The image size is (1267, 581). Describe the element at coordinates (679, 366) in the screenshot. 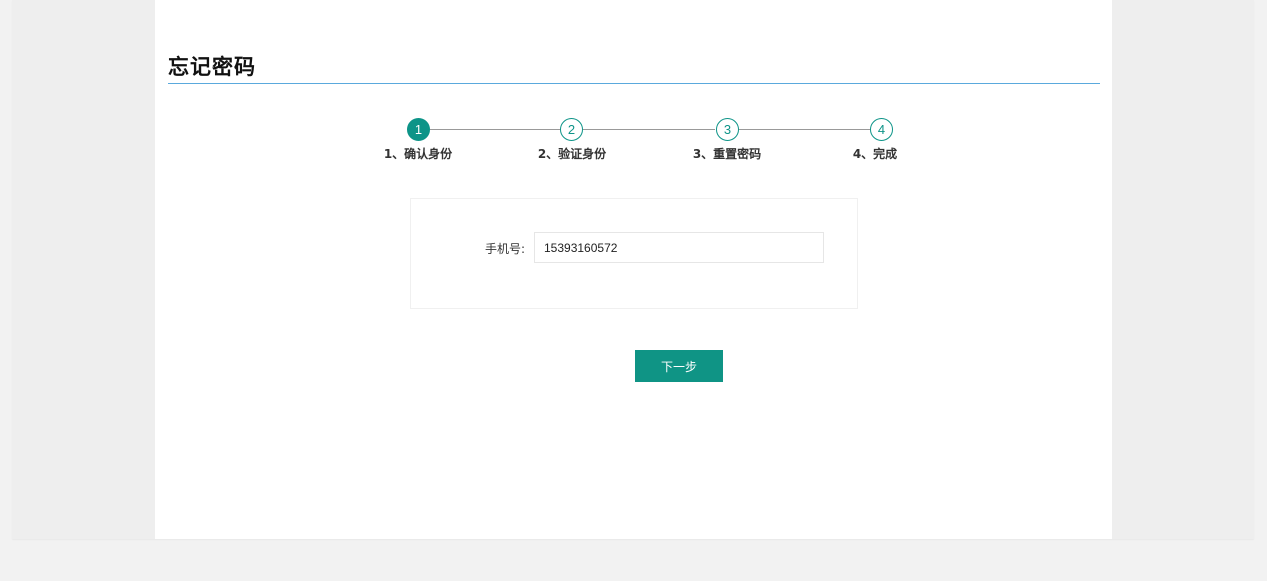

I see `next-step-button: 下一步` at that location.